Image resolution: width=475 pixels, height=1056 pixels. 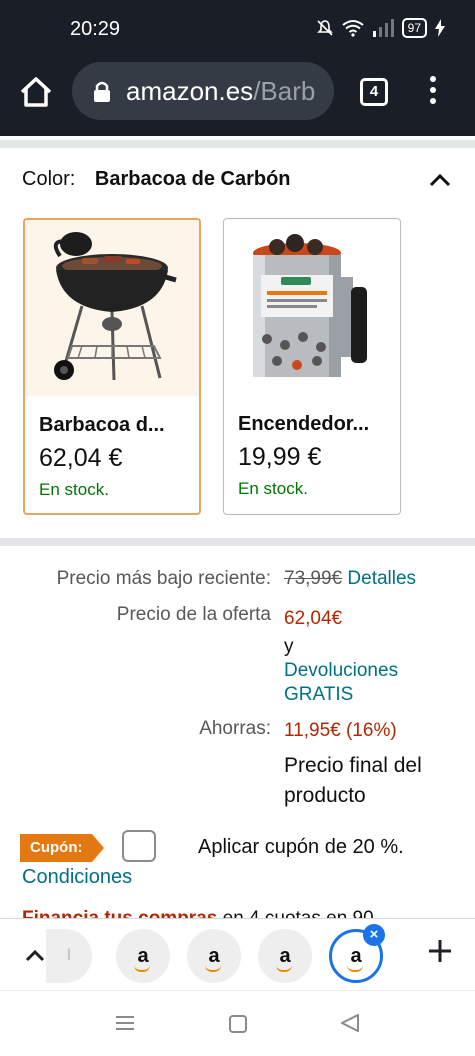 I want to click on variant-card-barbacoa: Barbacoa d... 62,04 € En stock., so click(x=112, y=366).